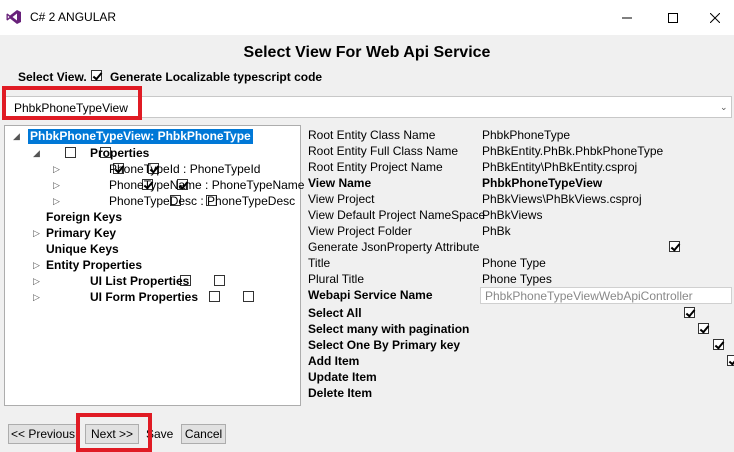 The height and width of the screenshot is (452, 734). I want to click on grid-key: Update Item, so click(342, 377).